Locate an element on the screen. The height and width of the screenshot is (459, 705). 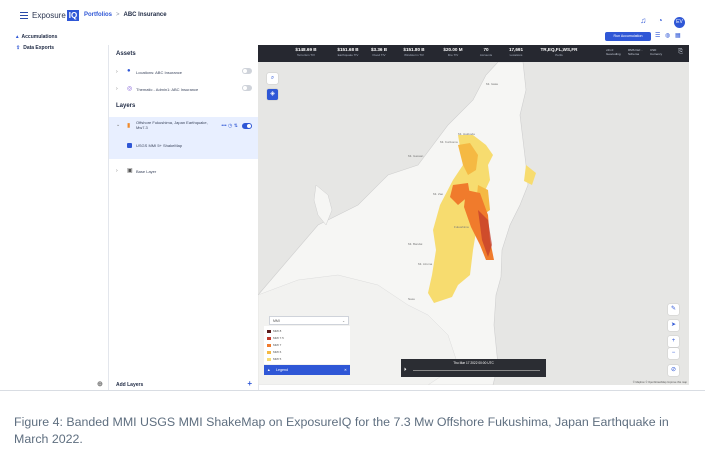
add-layers-label: Add Layers is located at coordinates (130, 385).